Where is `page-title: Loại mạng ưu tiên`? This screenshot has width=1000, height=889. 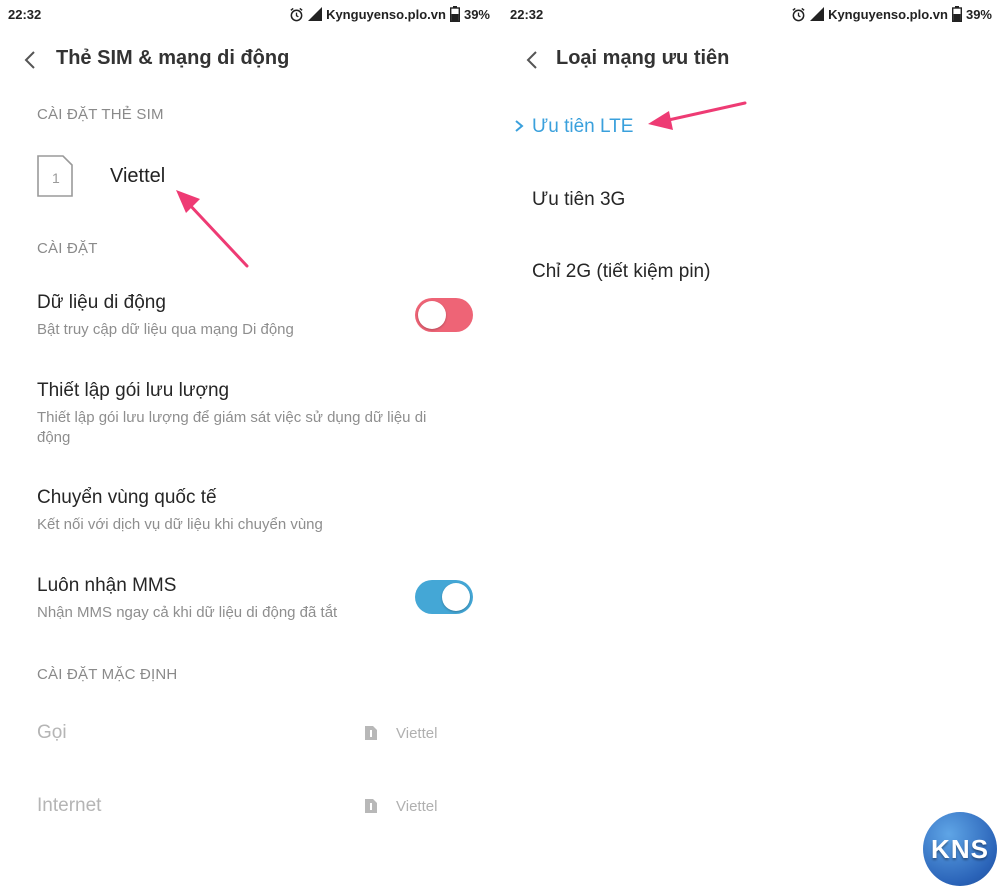
page-title: Loại mạng ưu tiên is located at coordinates (643, 58).